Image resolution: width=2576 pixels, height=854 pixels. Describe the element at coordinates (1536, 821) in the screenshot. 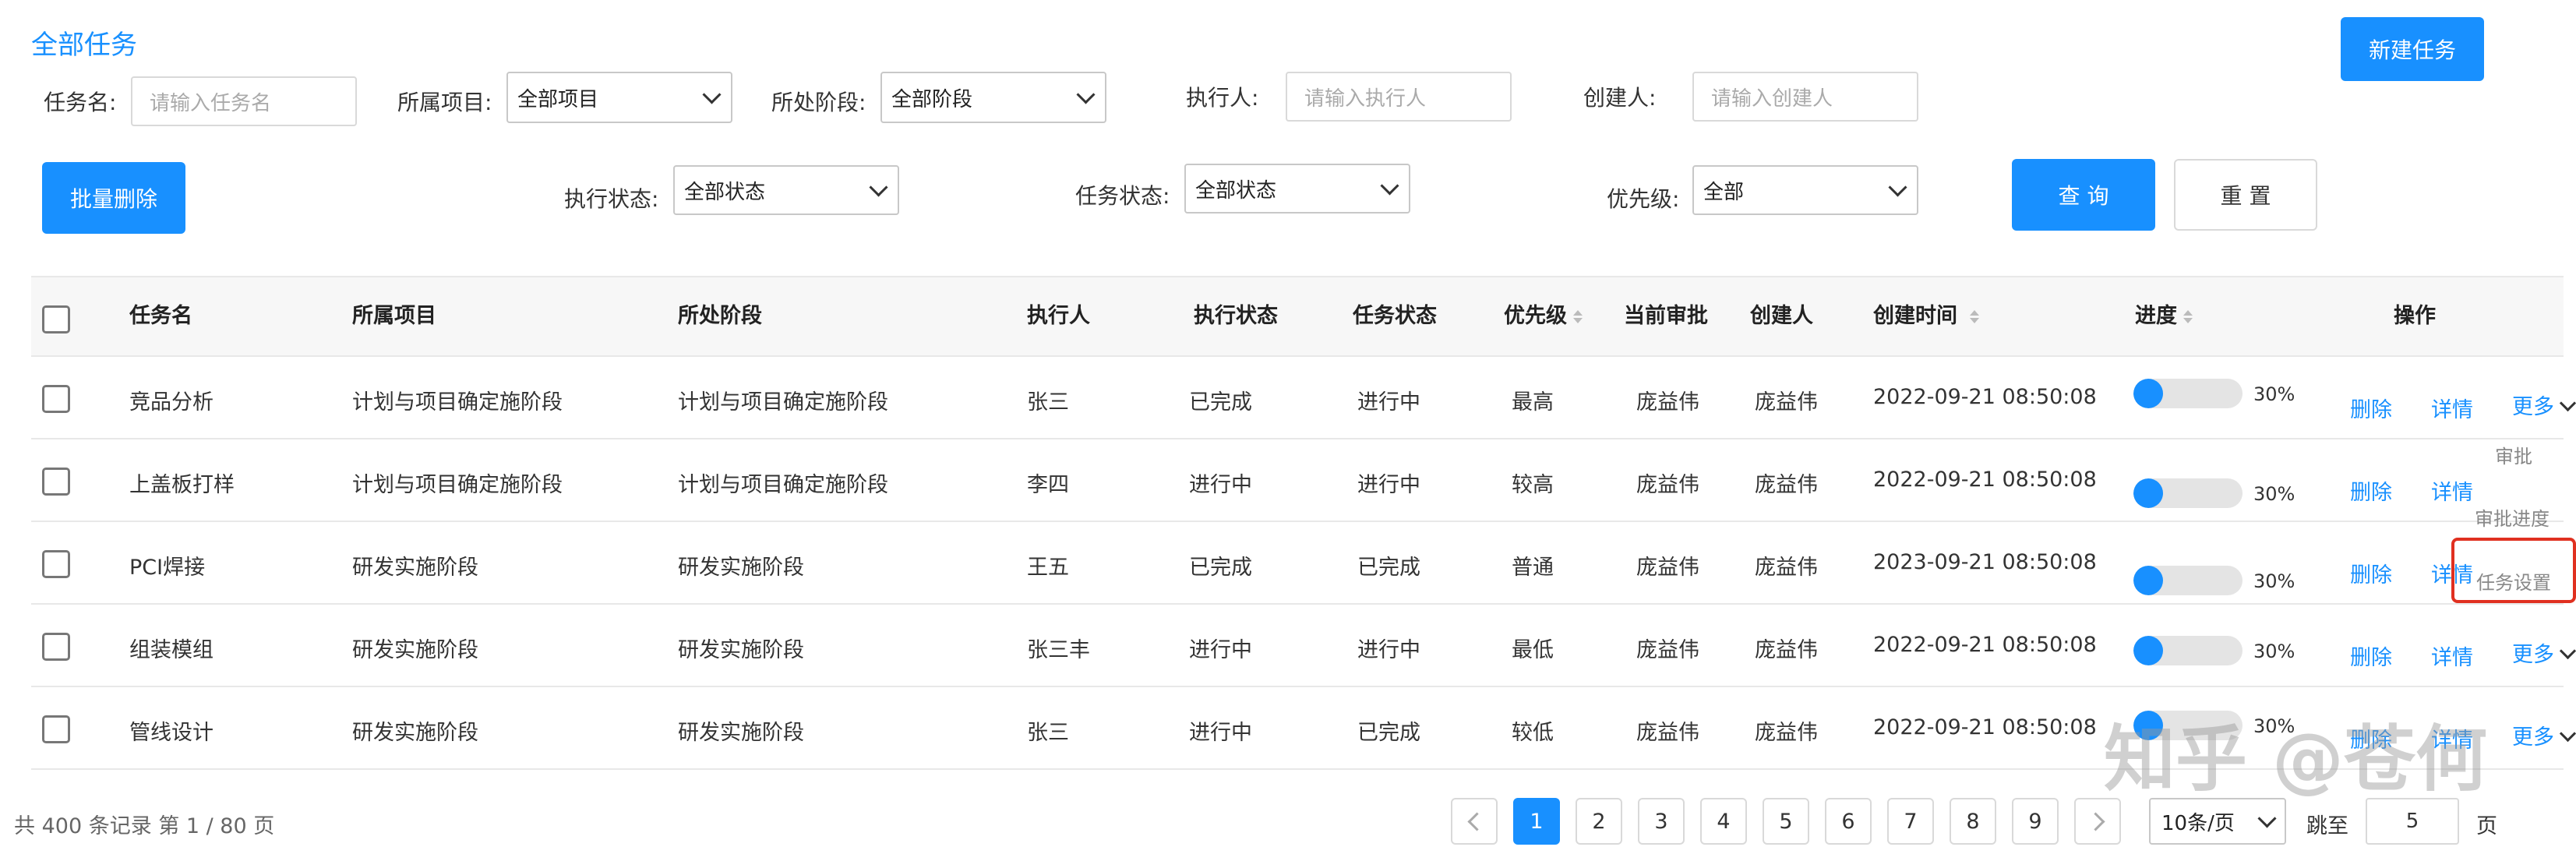

I see `page-button-1: 1` at that location.